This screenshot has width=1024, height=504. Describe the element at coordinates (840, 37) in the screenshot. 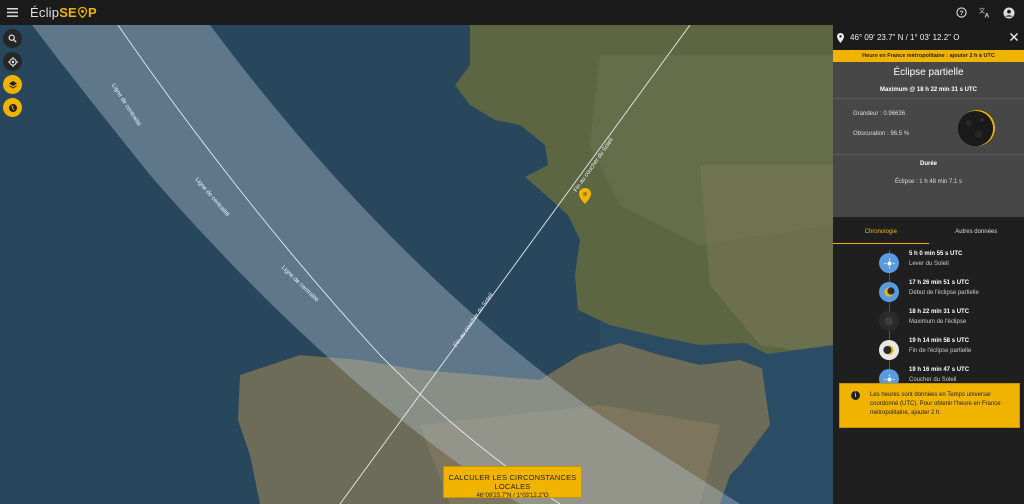

I see `location-pin-icon` at that location.